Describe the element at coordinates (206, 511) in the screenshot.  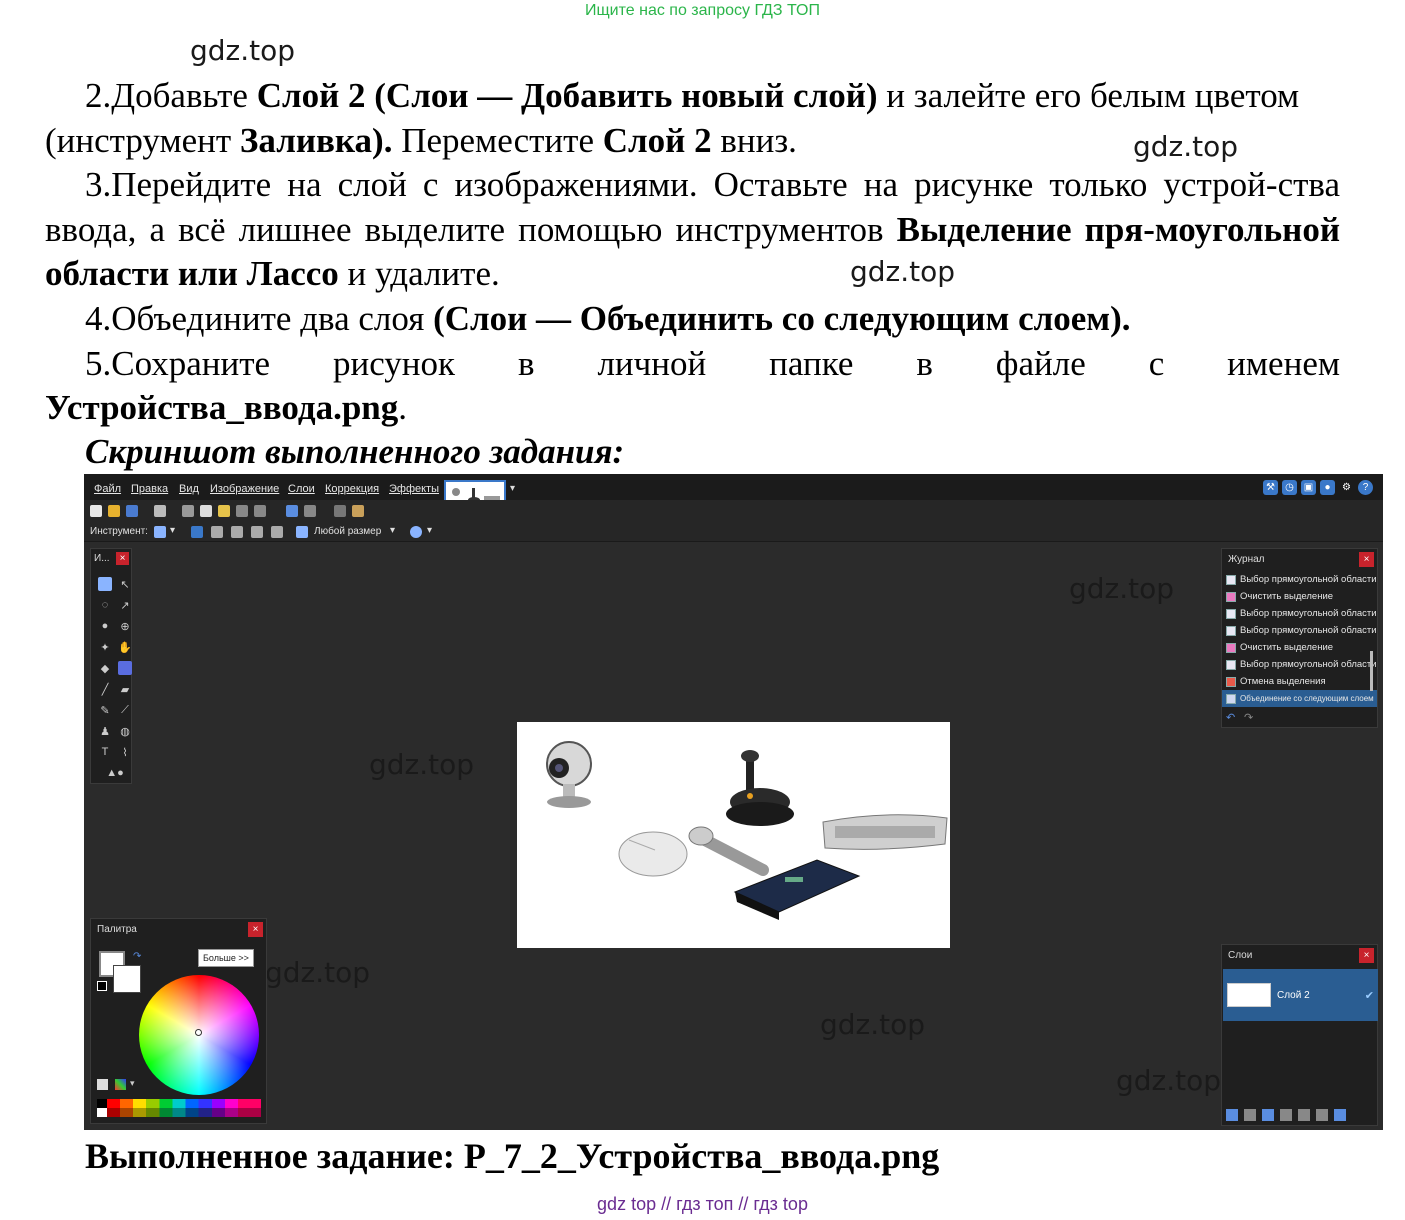
I see `copy-icon` at that location.